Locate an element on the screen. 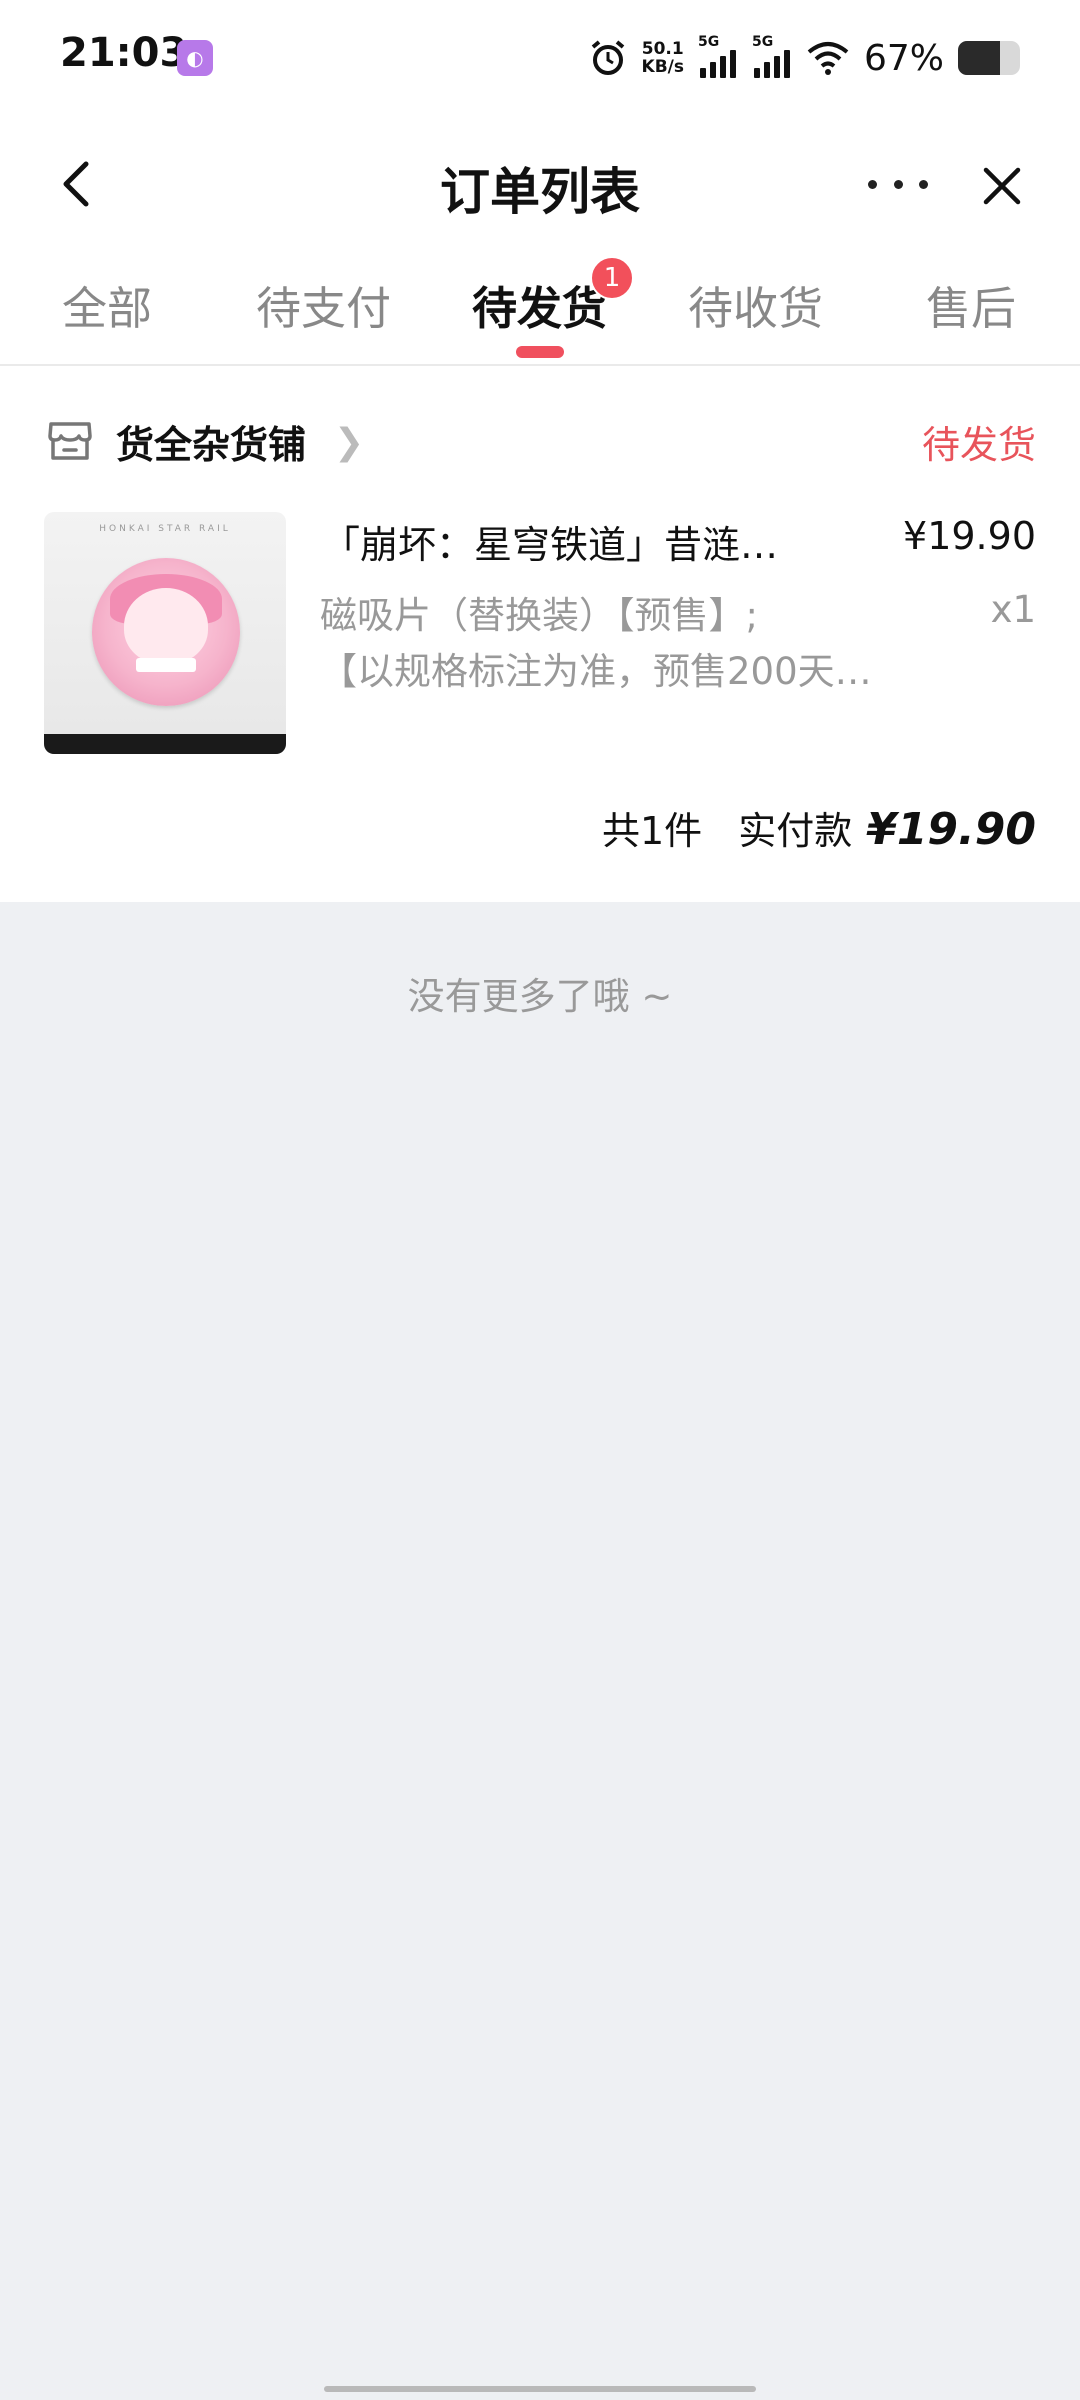 This screenshot has width=1080, height=2400. status-icons: 50.1 KB/s 5G 5G 67% is located at coordinates (804, 58).